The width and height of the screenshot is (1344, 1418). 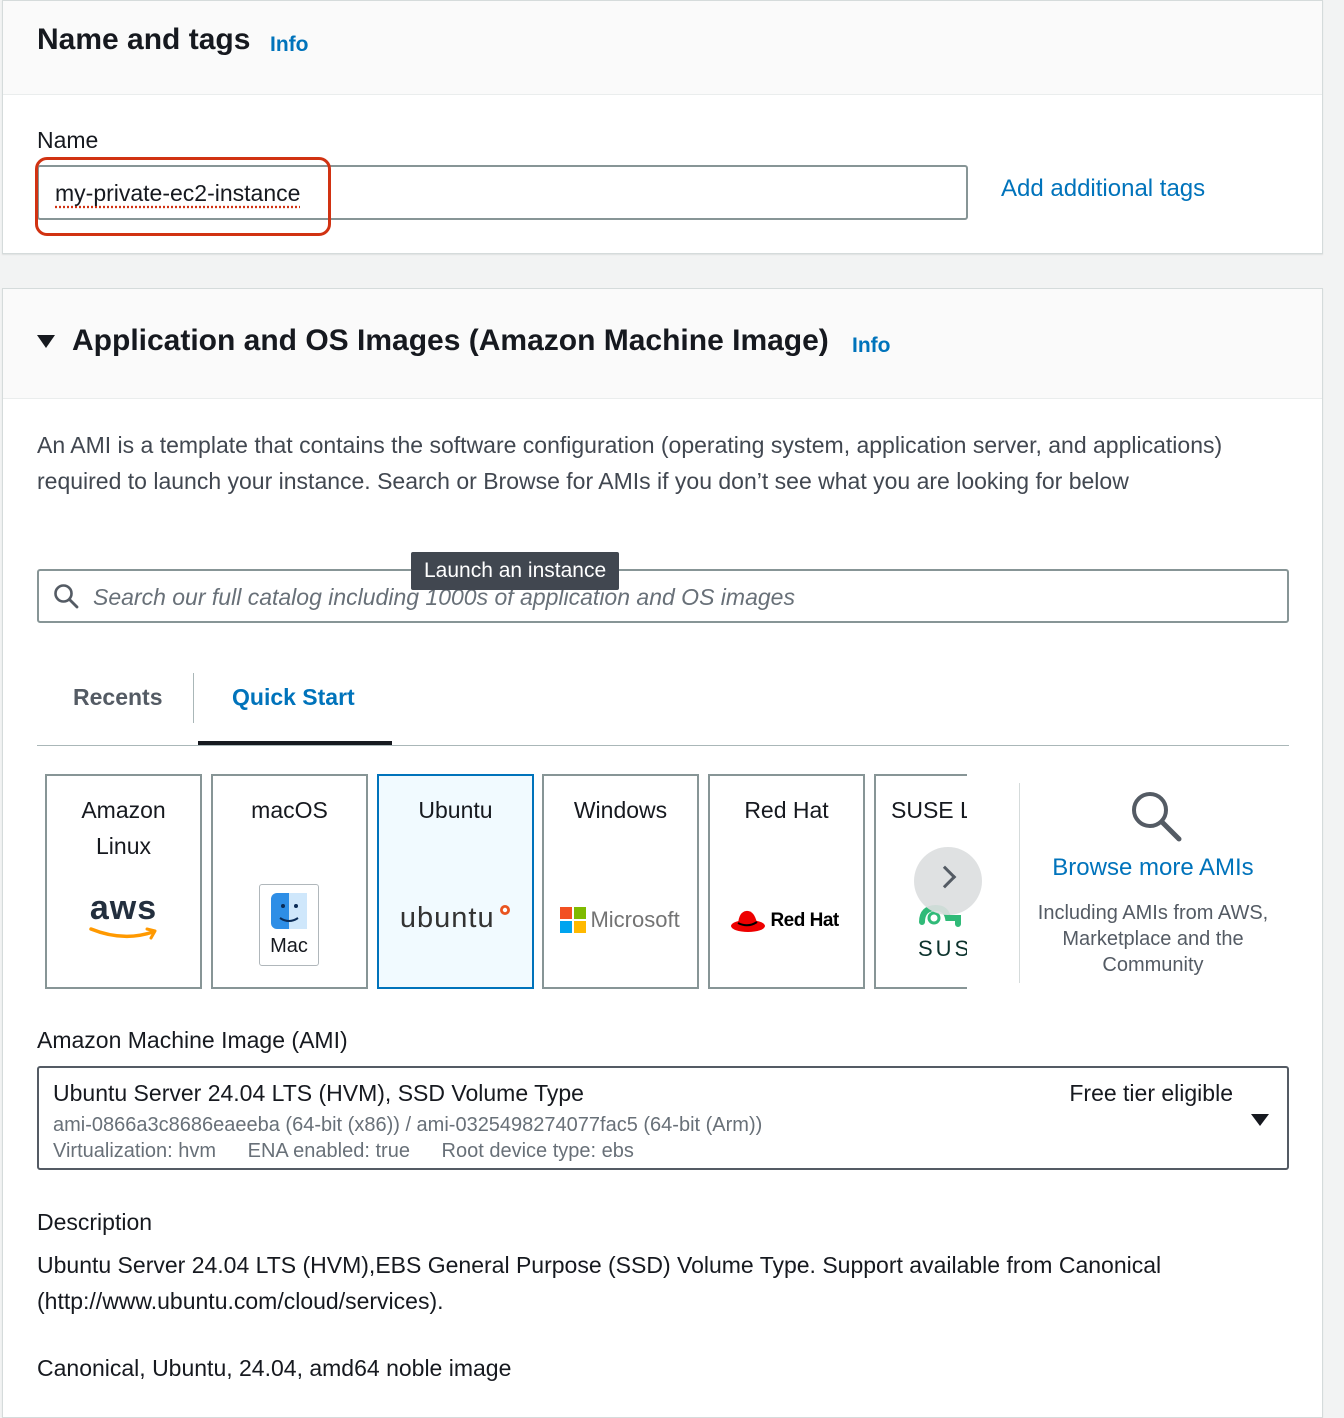 What do you see at coordinates (289, 45) in the screenshot?
I see `name-and-tags-info-link: Info` at bounding box center [289, 45].